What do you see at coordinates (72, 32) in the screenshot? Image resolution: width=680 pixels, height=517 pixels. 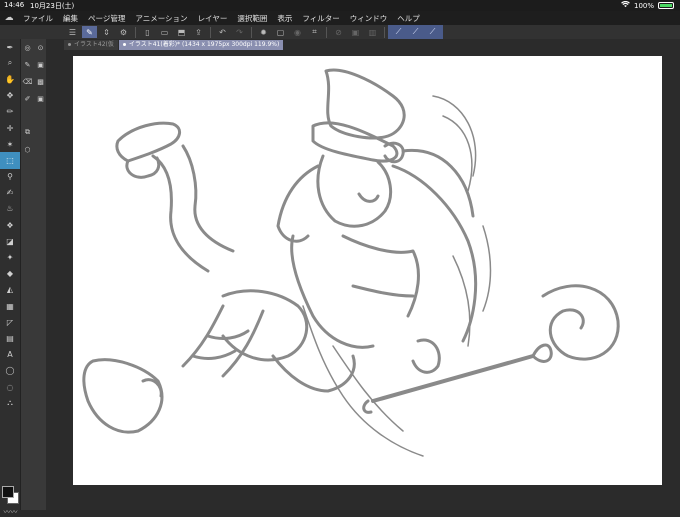 I see `hamburger-menu-icon: ☰` at bounding box center [72, 32].